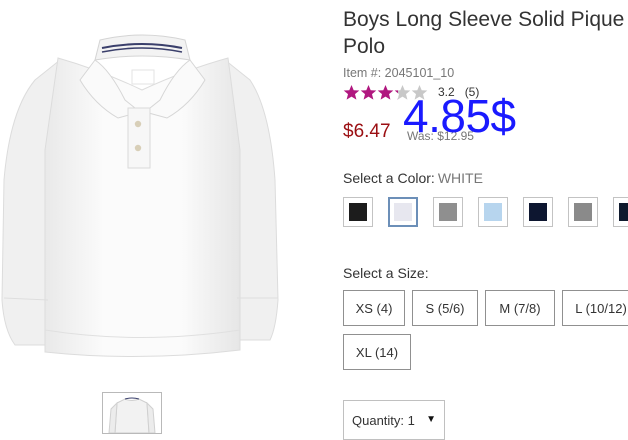 The height and width of the screenshot is (440, 628). I want to click on item-number: Item #: 2045101_10, so click(399, 73).